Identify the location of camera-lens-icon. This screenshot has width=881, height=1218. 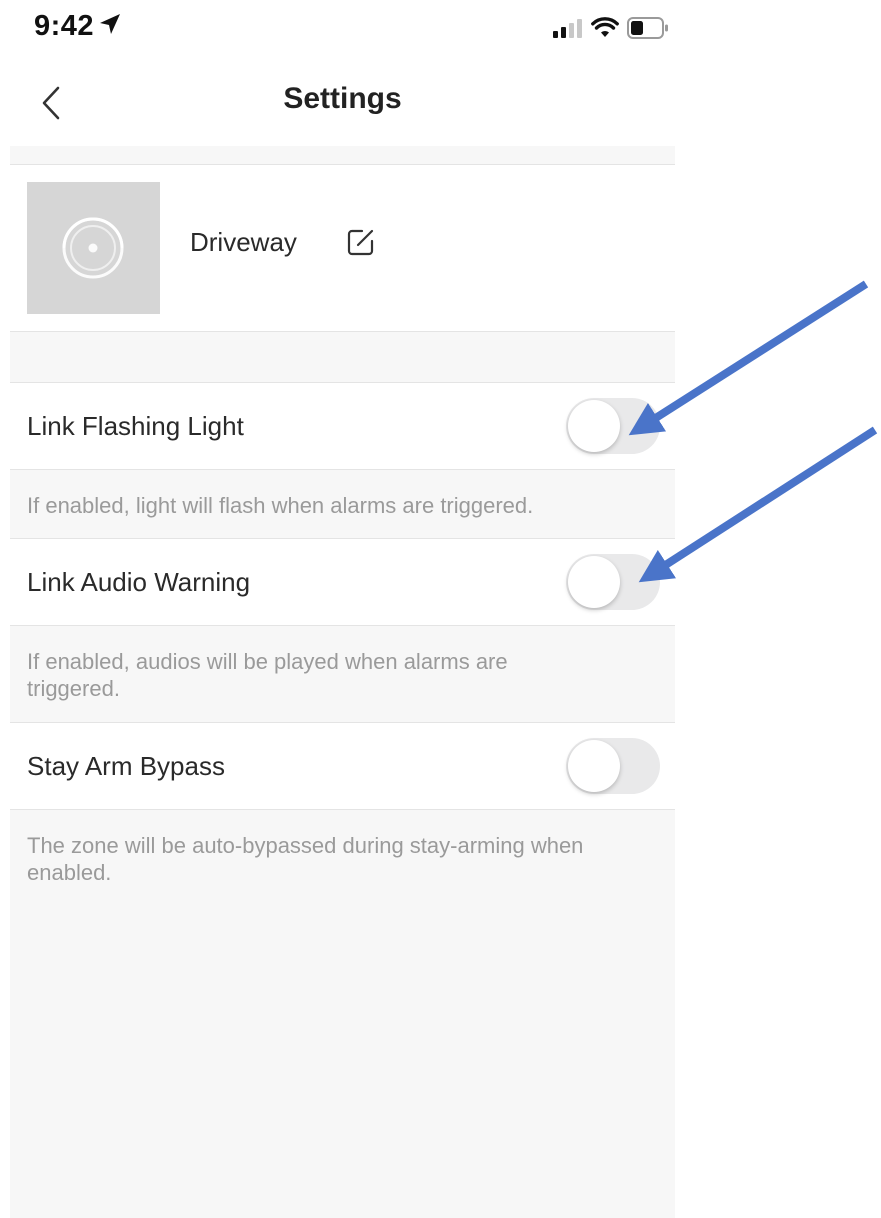
(93, 248).